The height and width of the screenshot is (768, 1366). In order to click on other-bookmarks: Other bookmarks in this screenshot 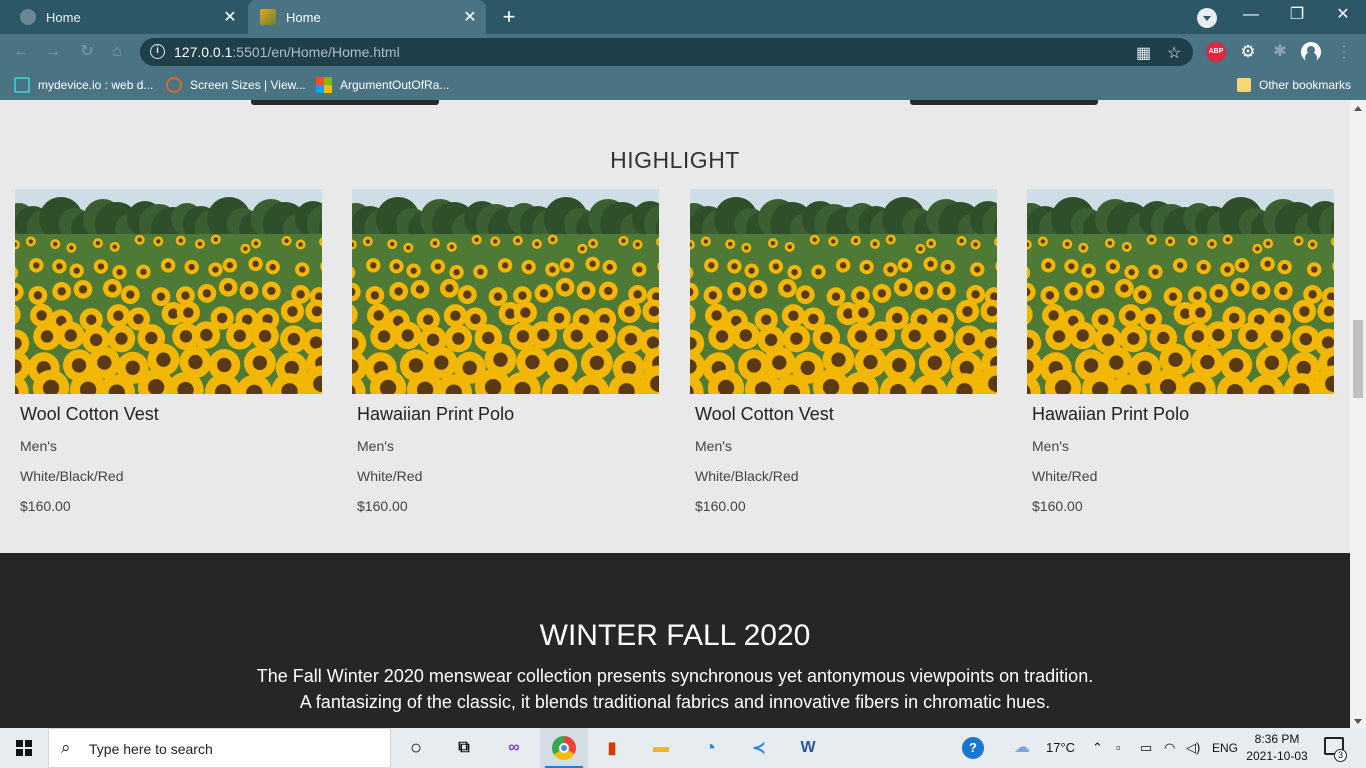, I will do `click(1294, 85)`.